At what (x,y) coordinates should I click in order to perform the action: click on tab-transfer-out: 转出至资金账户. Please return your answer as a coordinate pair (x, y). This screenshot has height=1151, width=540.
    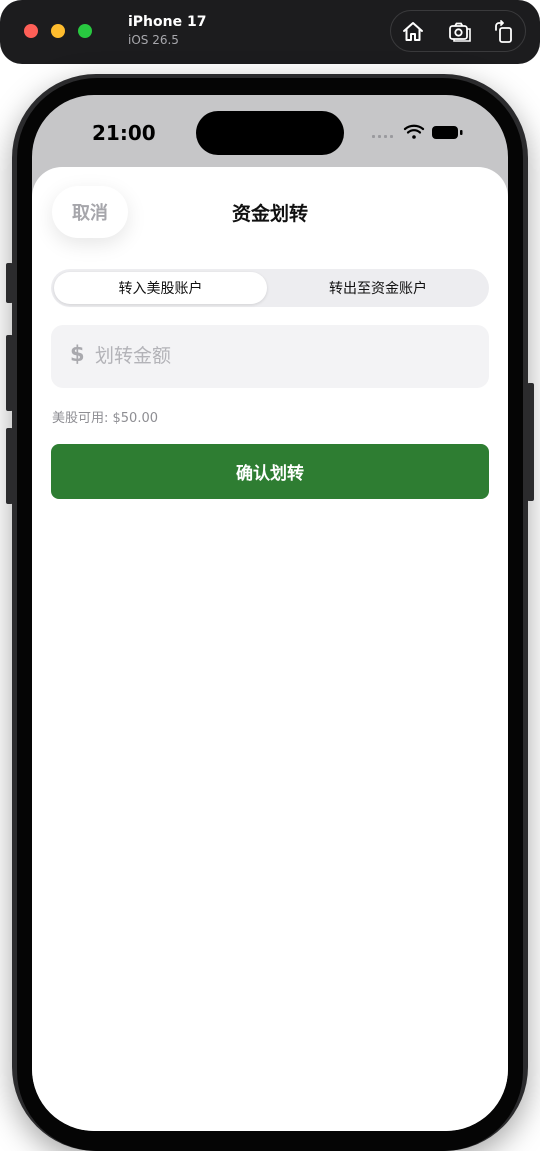
    Looking at the image, I should click on (378, 288).